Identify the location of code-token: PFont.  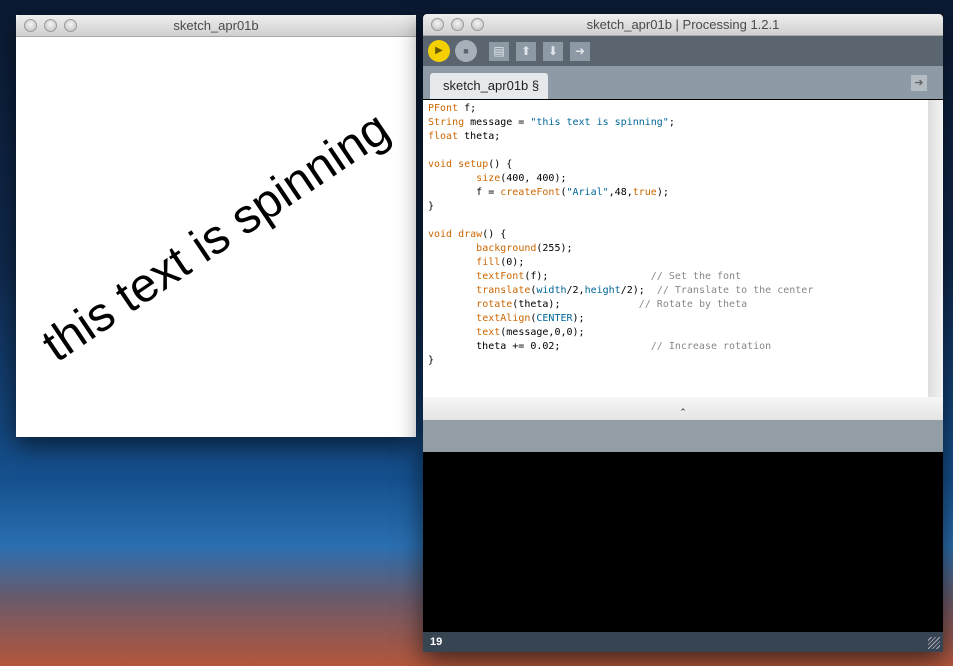
(443, 108).